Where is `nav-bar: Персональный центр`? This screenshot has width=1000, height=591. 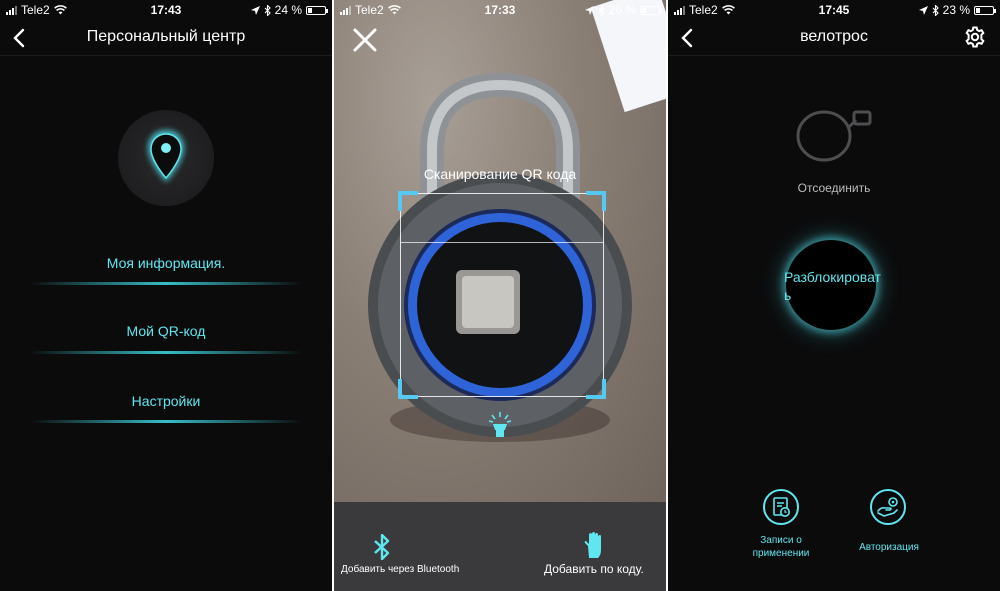
nav-bar: Персональный центр is located at coordinates (166, 38).